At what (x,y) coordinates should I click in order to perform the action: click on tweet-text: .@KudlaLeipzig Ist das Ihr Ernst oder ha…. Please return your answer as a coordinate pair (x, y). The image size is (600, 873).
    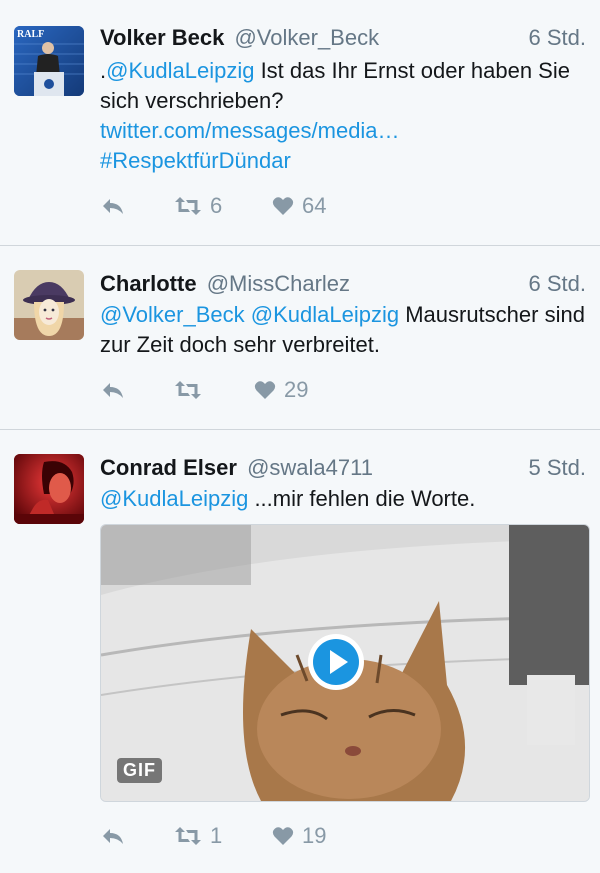
    Looking at the image, I should click on (343, 116).